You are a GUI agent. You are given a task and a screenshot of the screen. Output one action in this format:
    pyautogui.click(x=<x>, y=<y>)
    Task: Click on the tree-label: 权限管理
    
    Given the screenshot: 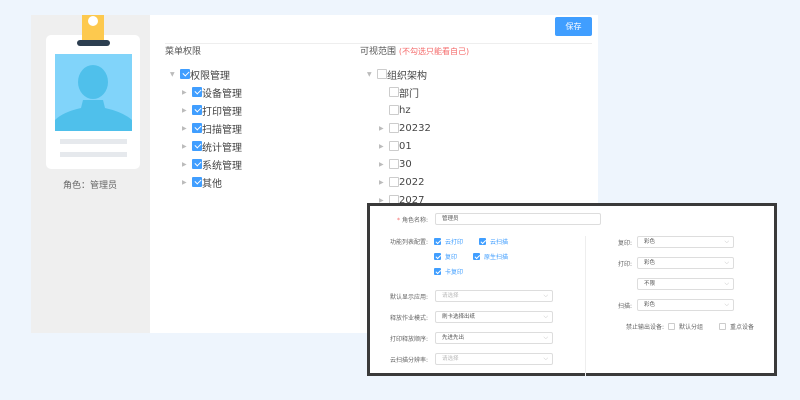 What is the action you would take?
    pyautogui.click(x=210, y=76)
    